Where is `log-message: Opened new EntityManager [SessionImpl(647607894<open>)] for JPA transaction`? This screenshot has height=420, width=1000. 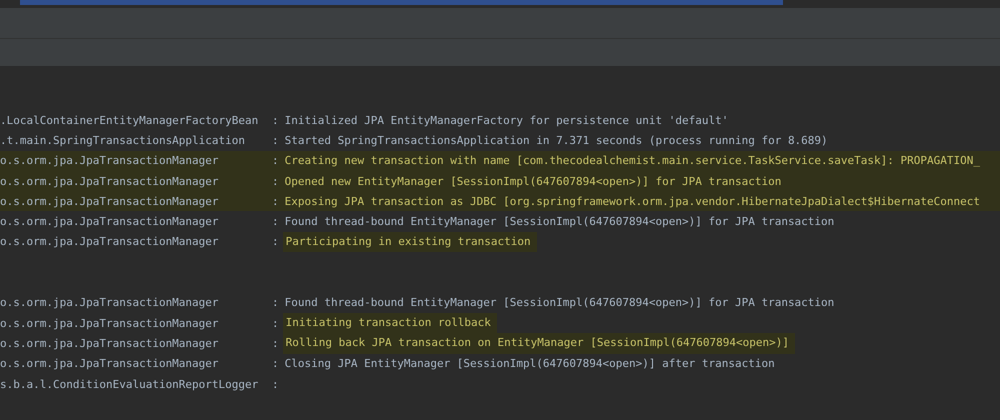
log-message: Opened new EntityManager [SessionImpl(647607894<open>)] for JPA transaction is located at coordinates (533, 181).